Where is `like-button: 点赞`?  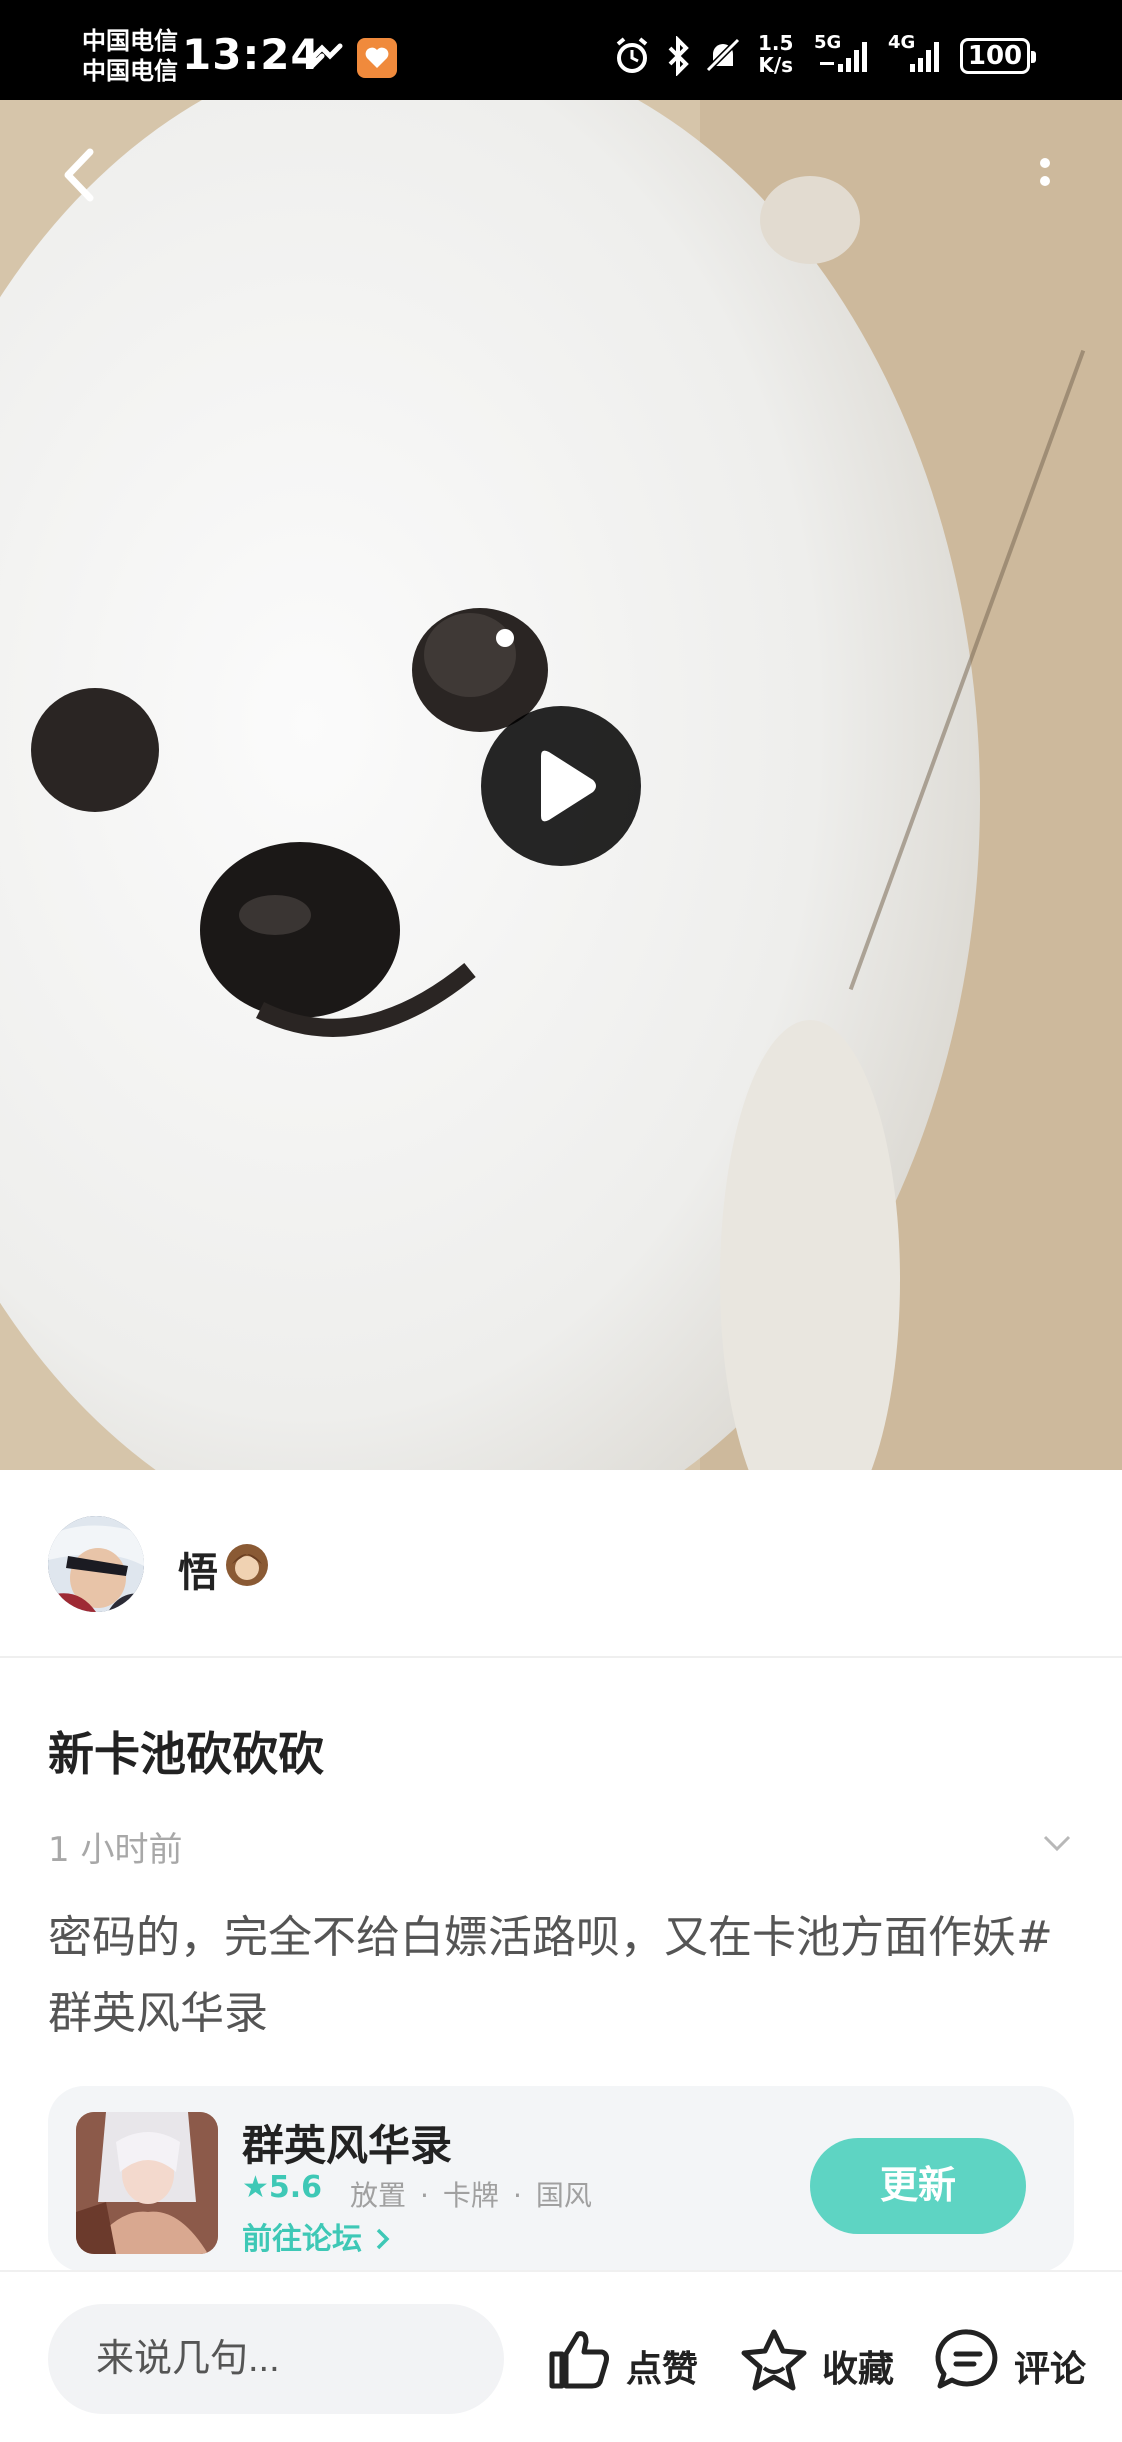
like-button: 点赞 is located at coordinates (624, 2357).